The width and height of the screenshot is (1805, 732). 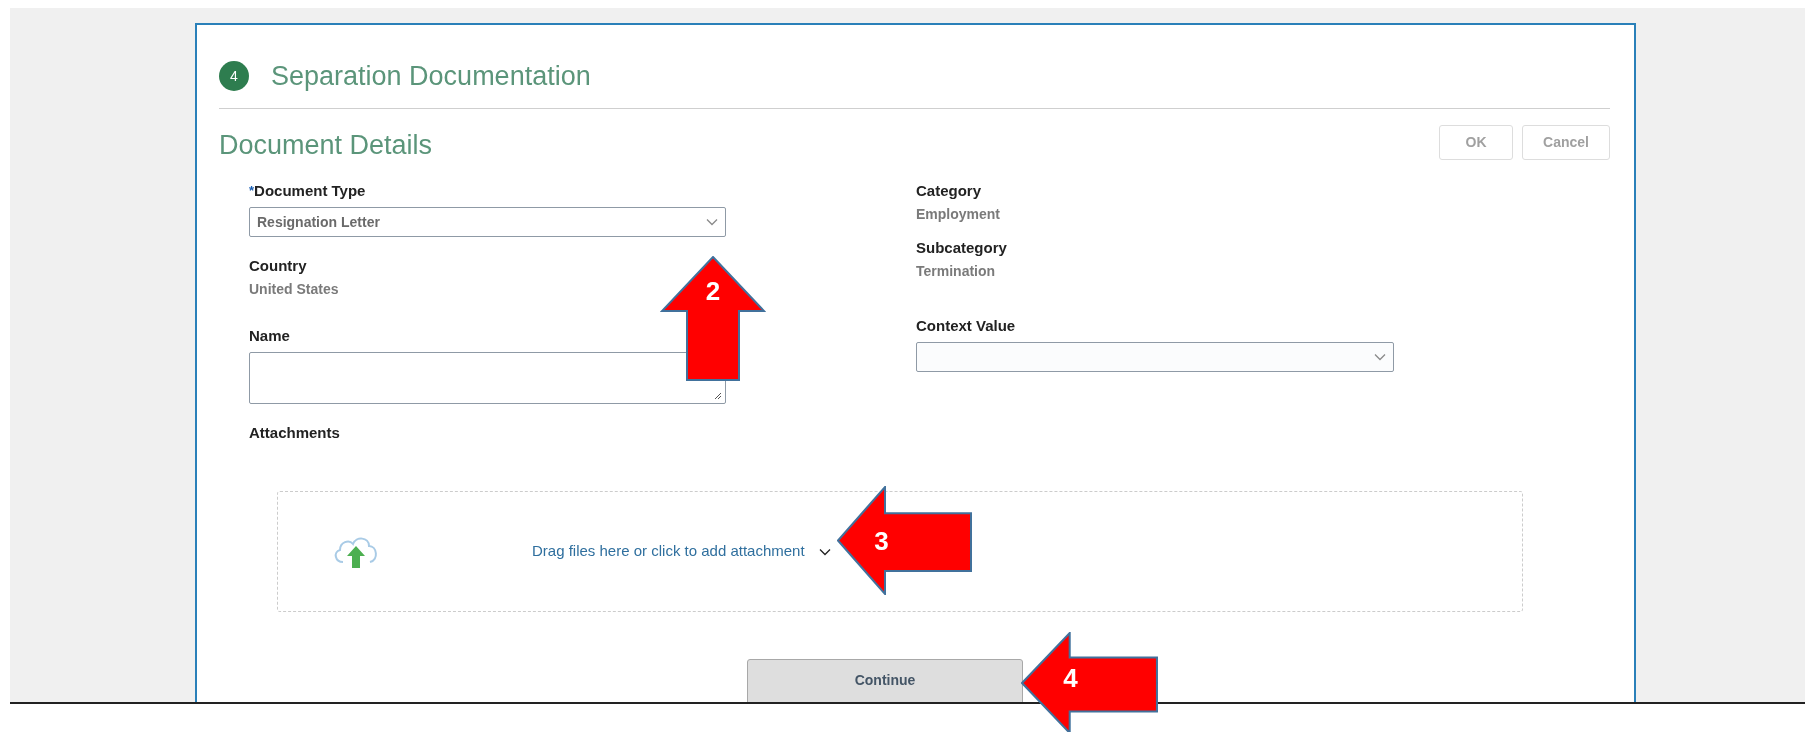 What do you see at coordinates (885, 680) in the screenshot?
I see `continue-button: Continue` at bounding box center [885, 680].